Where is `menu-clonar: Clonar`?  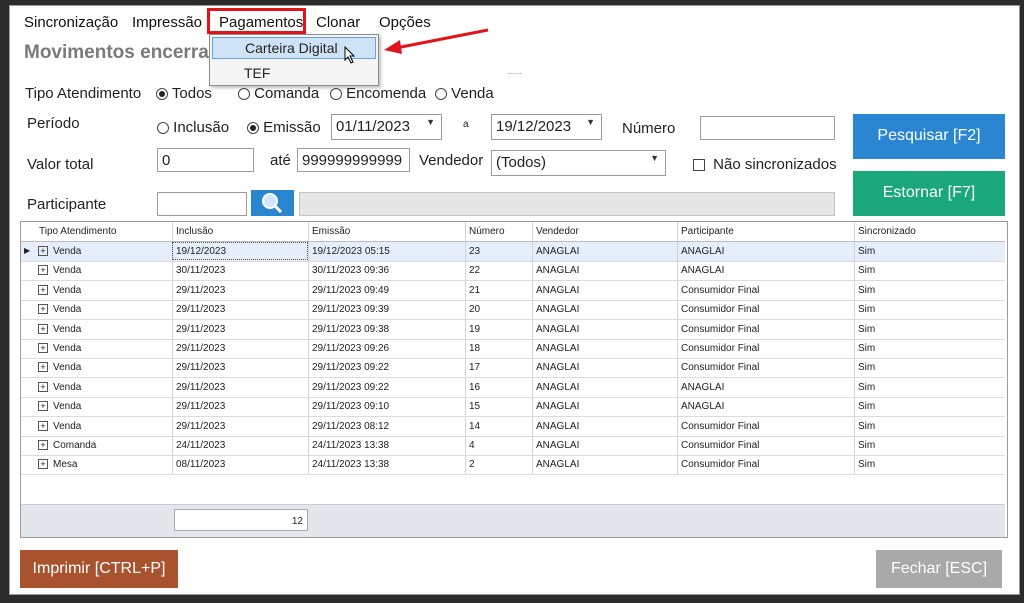 menu-clonar: Clonar is located at coordinates (338, 22).